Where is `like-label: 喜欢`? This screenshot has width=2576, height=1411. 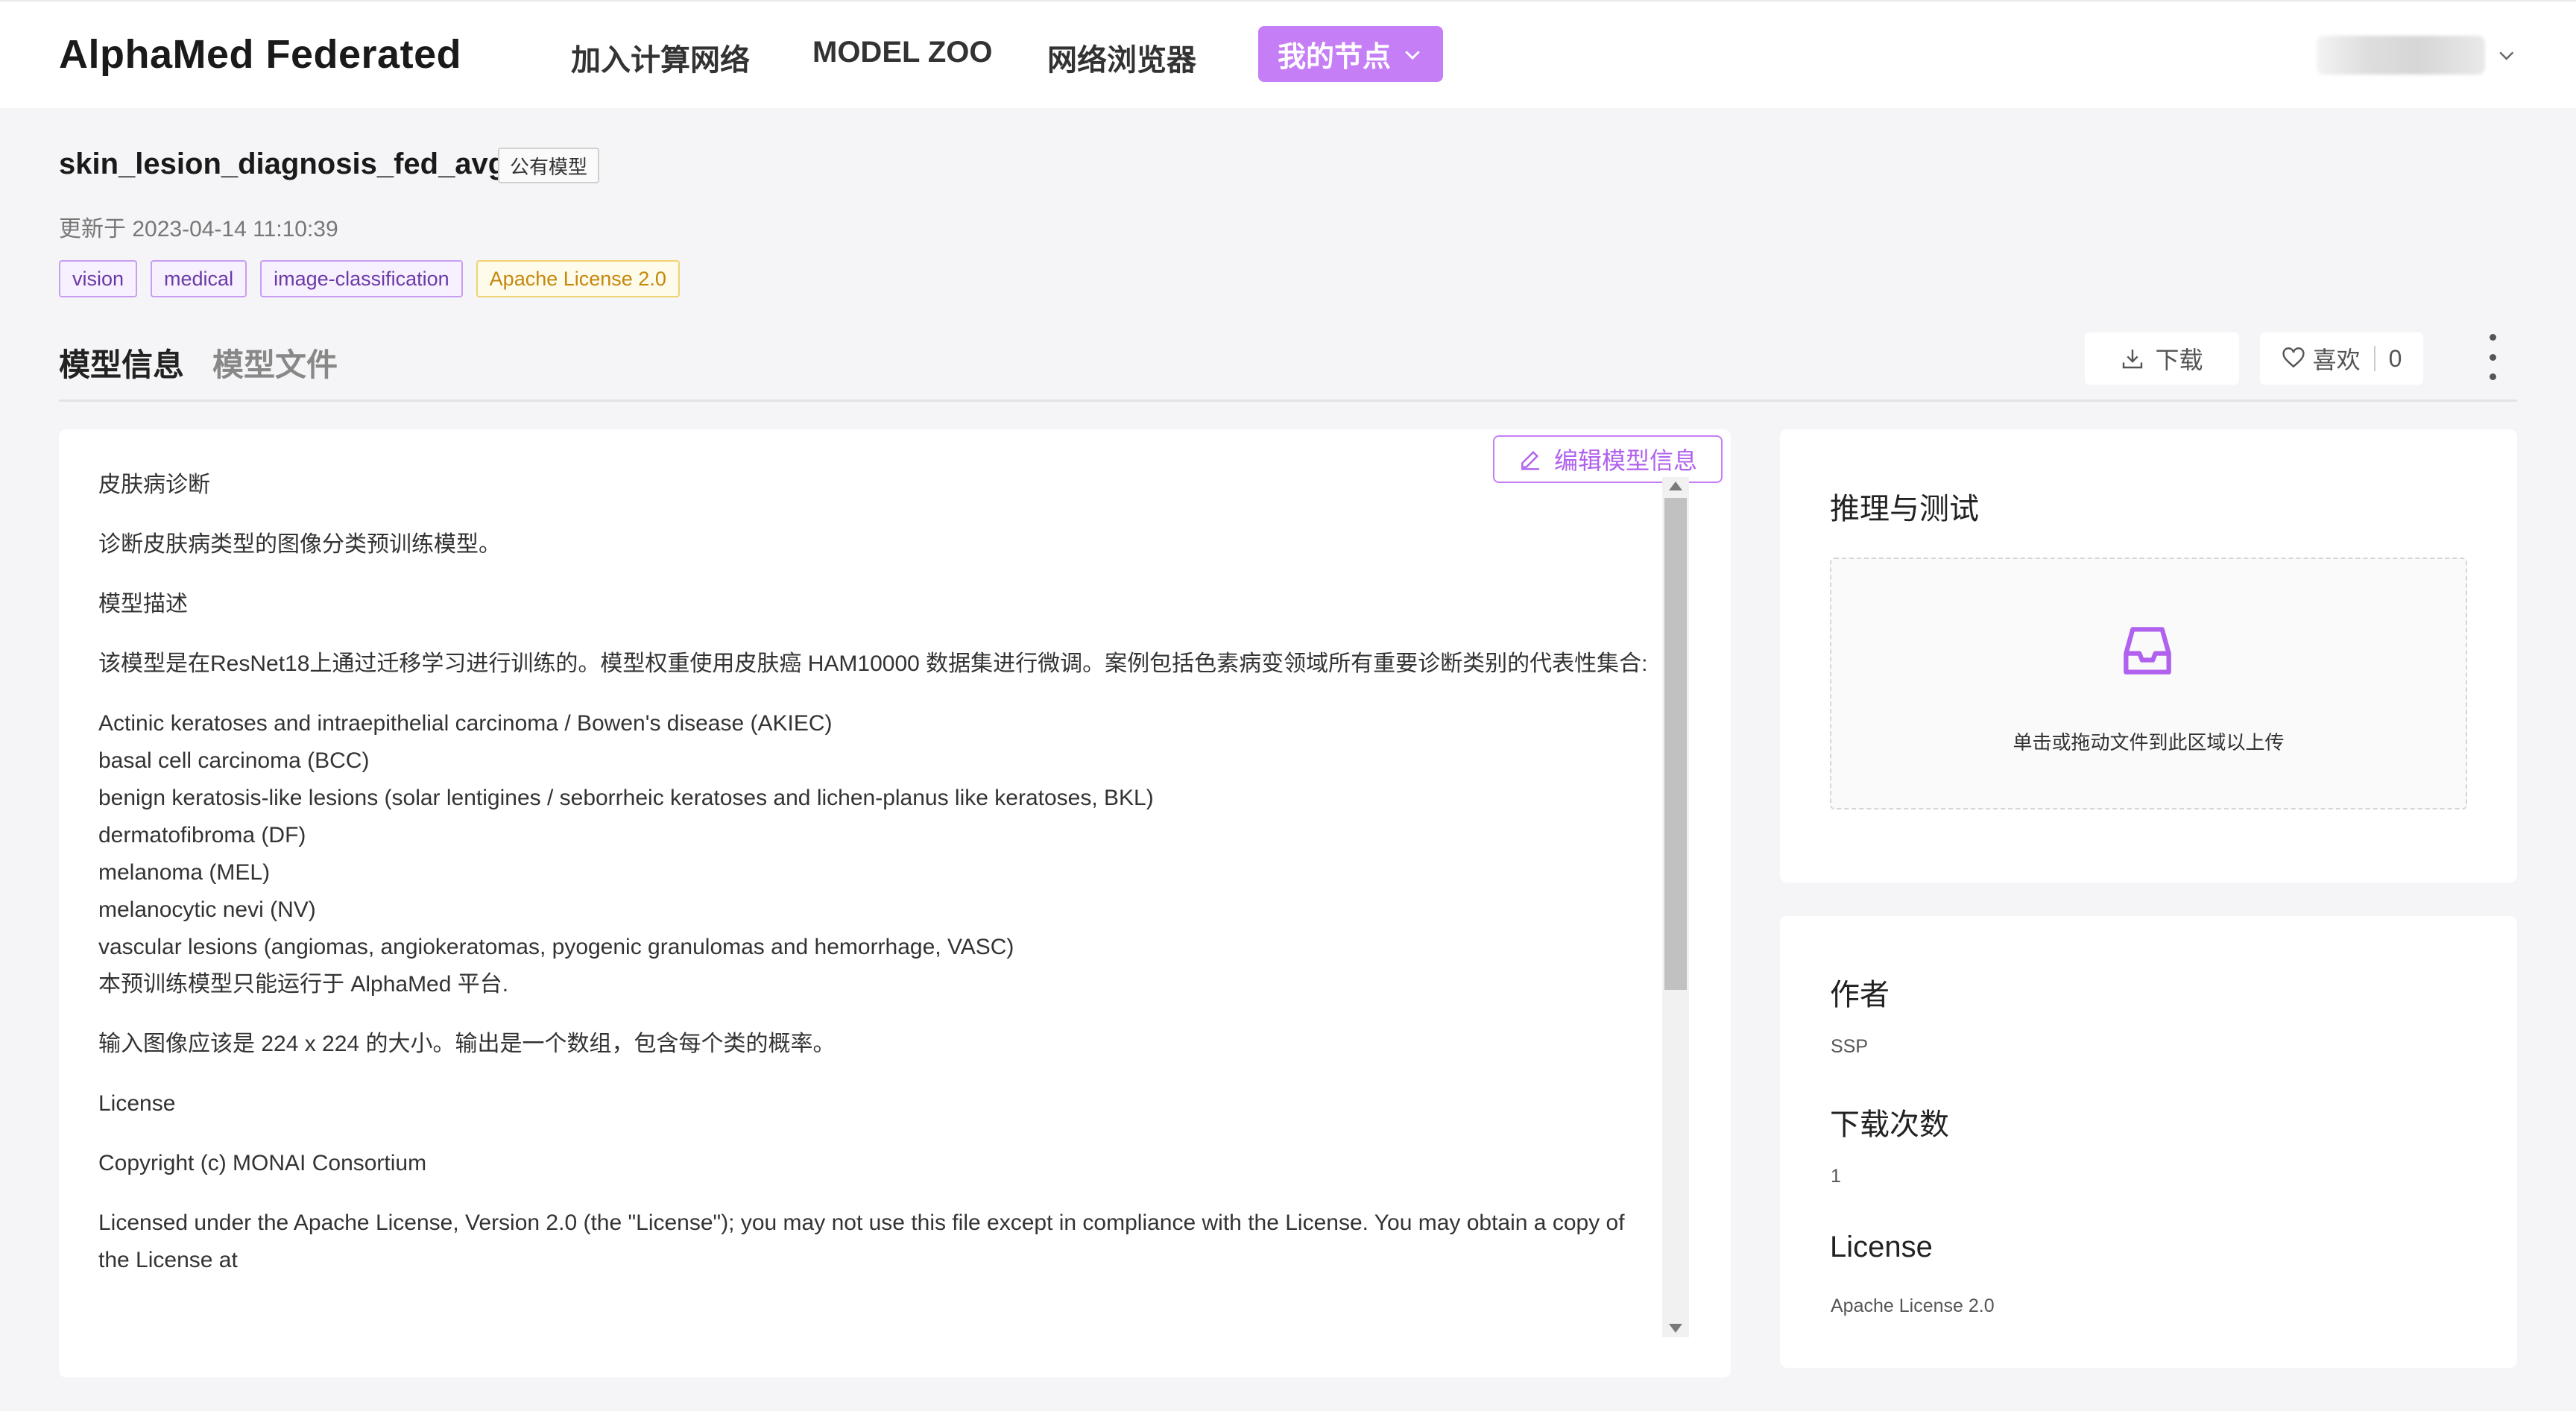
like-label: 喜欢 is located at coordinates (2336, 360).